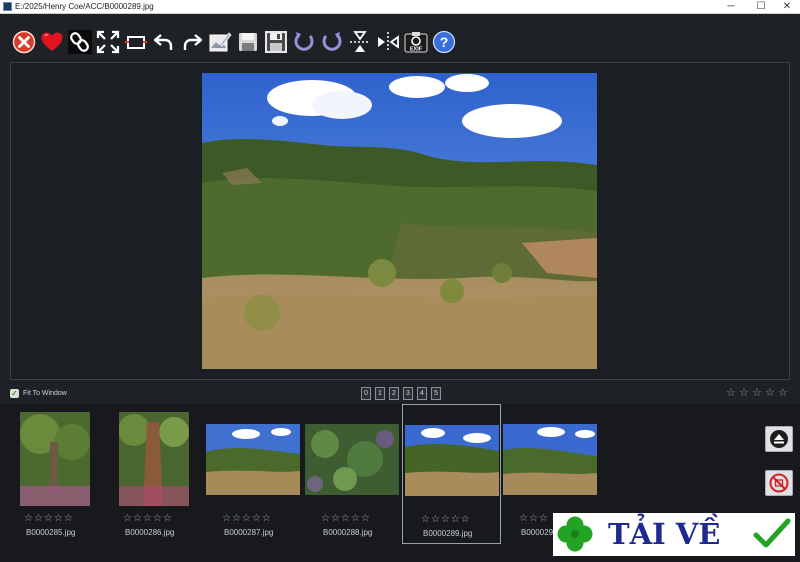 This screenshot has width=800, height=562. I want to click on help-icon: ?, so click(444, 42).